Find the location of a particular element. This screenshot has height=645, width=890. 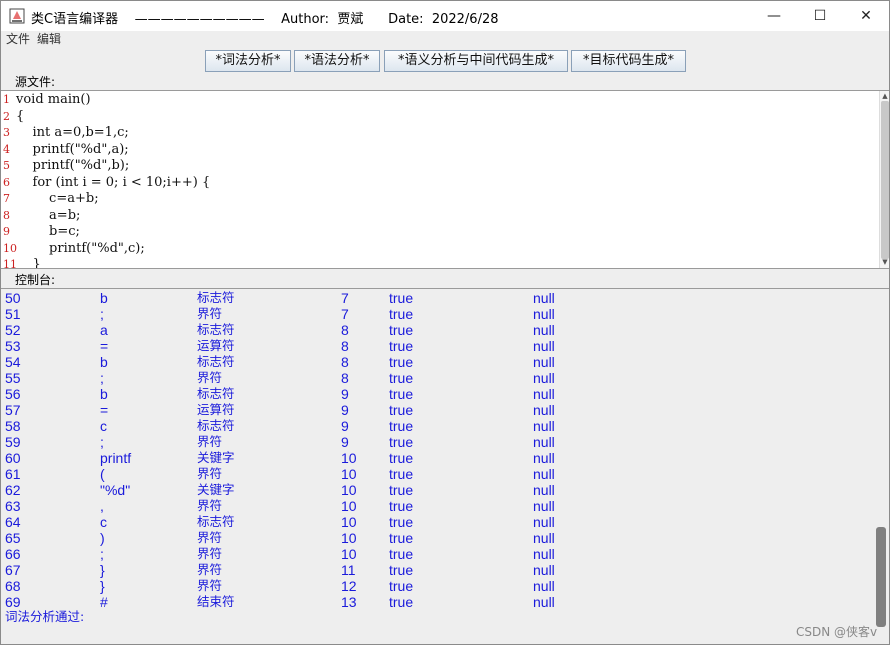

token-text: b is located at coordinates (104, 362).